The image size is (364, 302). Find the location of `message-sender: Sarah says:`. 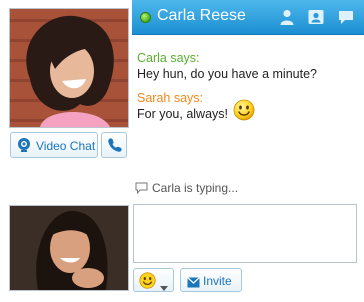

message-sender: Sarah says: is located at coordinates (170, 98).